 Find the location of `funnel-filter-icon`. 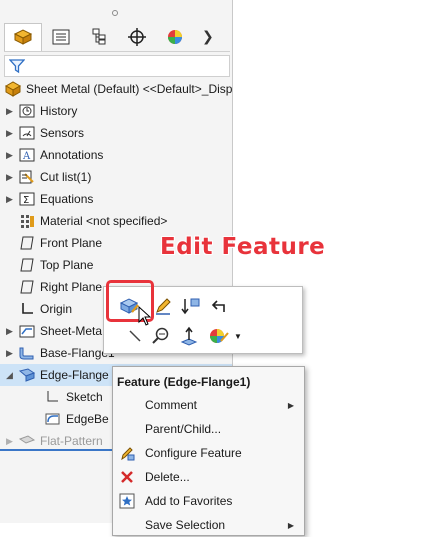

funnel-filter-icon is located at coordinates (17, 66).